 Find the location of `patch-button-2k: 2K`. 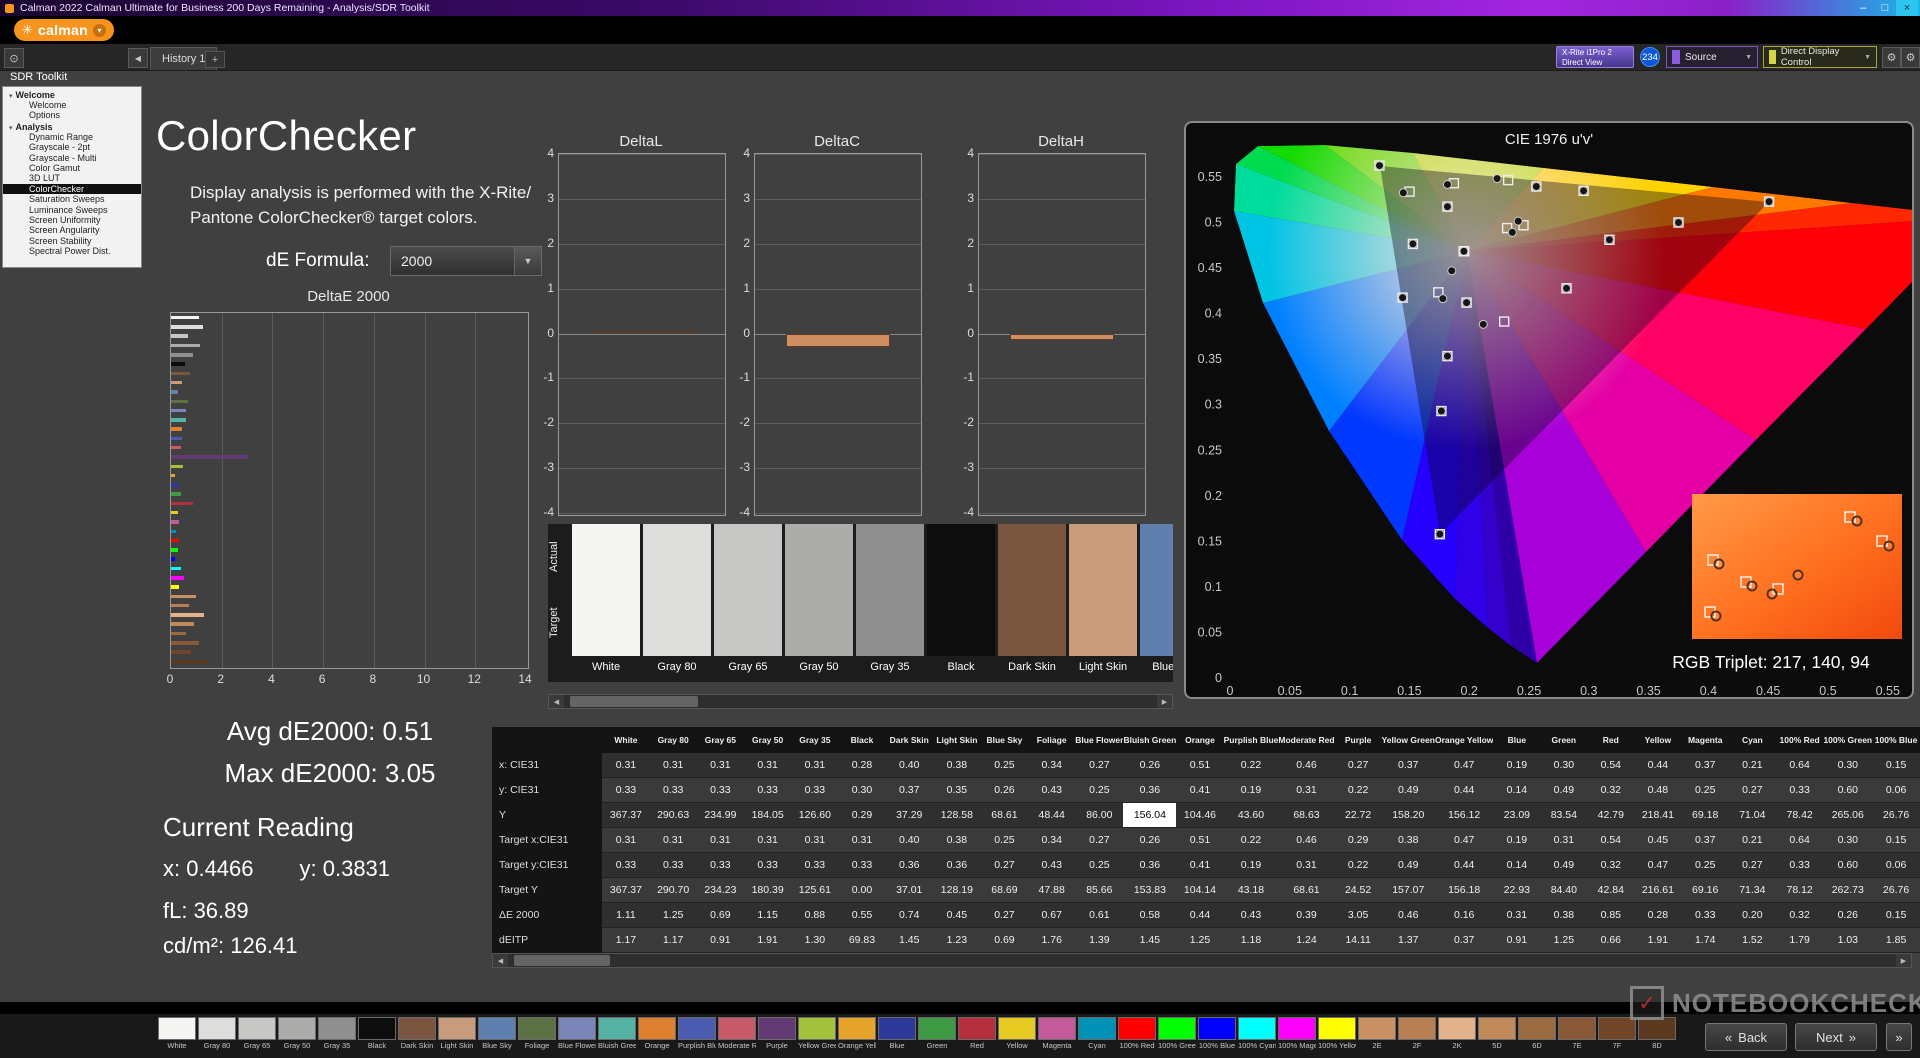

patch-button-2k: 2K is located at coordinates (1457, 1033).